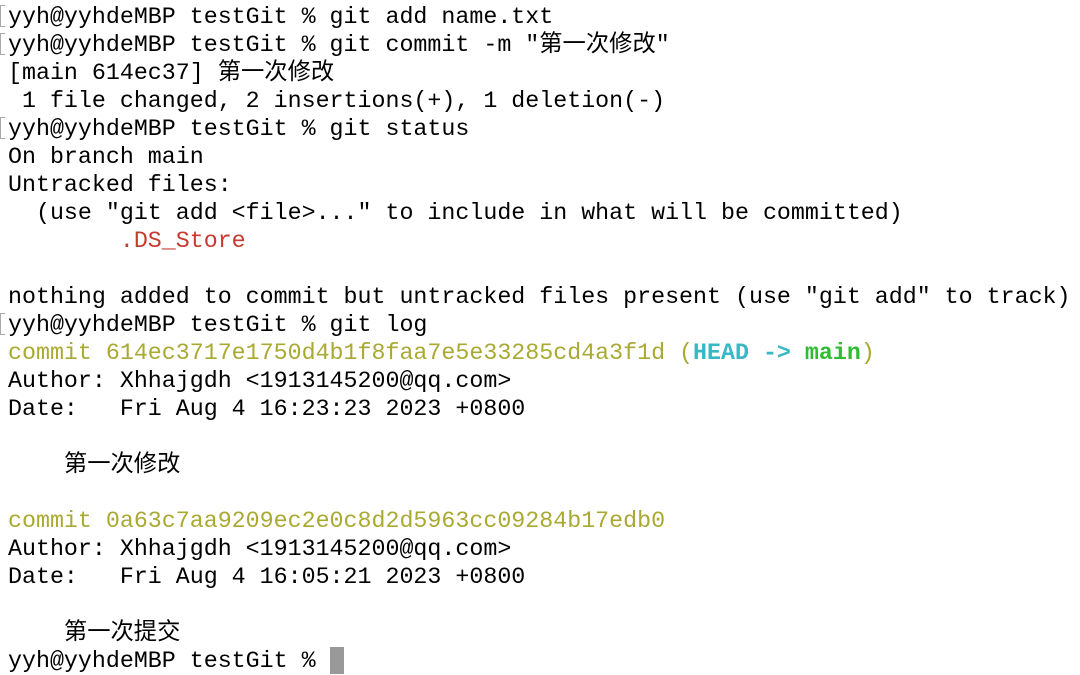 The height and width of the screenshot is (675, 1080). Describe the element at coordinates (539, 185) in the screenshot. I see `output-line: Untracked files:` at that location.